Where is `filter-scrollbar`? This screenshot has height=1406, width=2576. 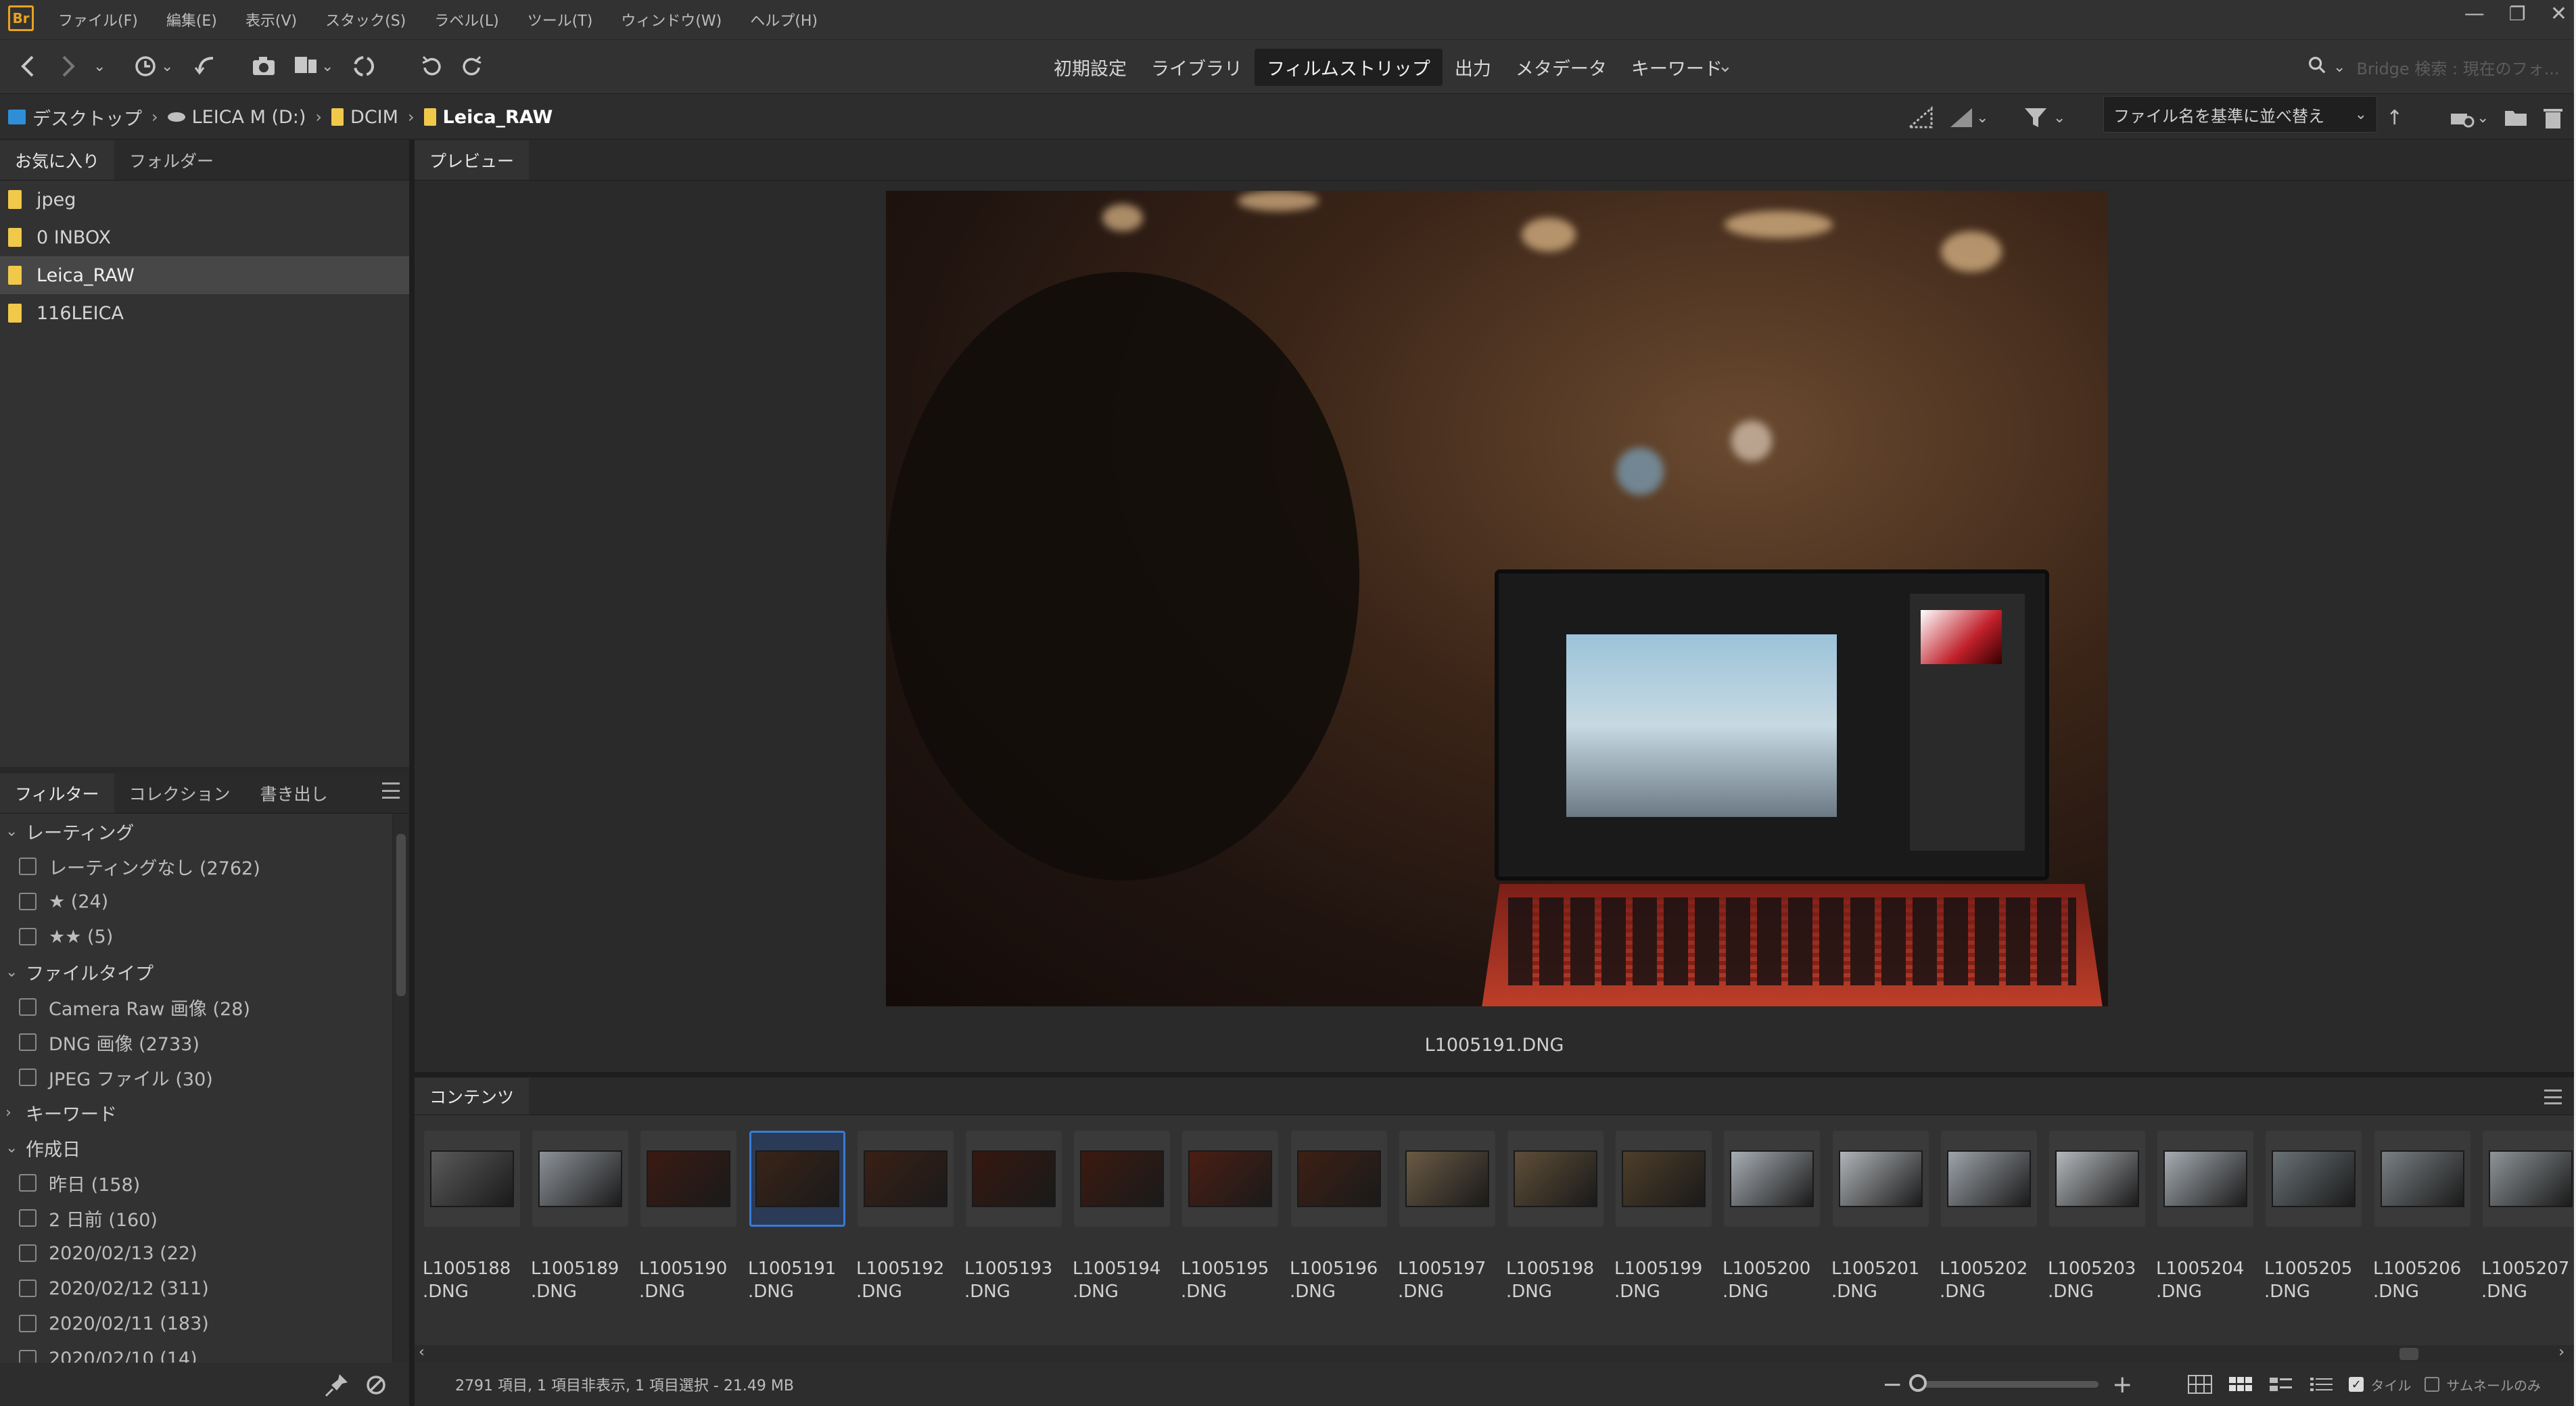 filter-scrollbar is located at coordinates (401, 1088).